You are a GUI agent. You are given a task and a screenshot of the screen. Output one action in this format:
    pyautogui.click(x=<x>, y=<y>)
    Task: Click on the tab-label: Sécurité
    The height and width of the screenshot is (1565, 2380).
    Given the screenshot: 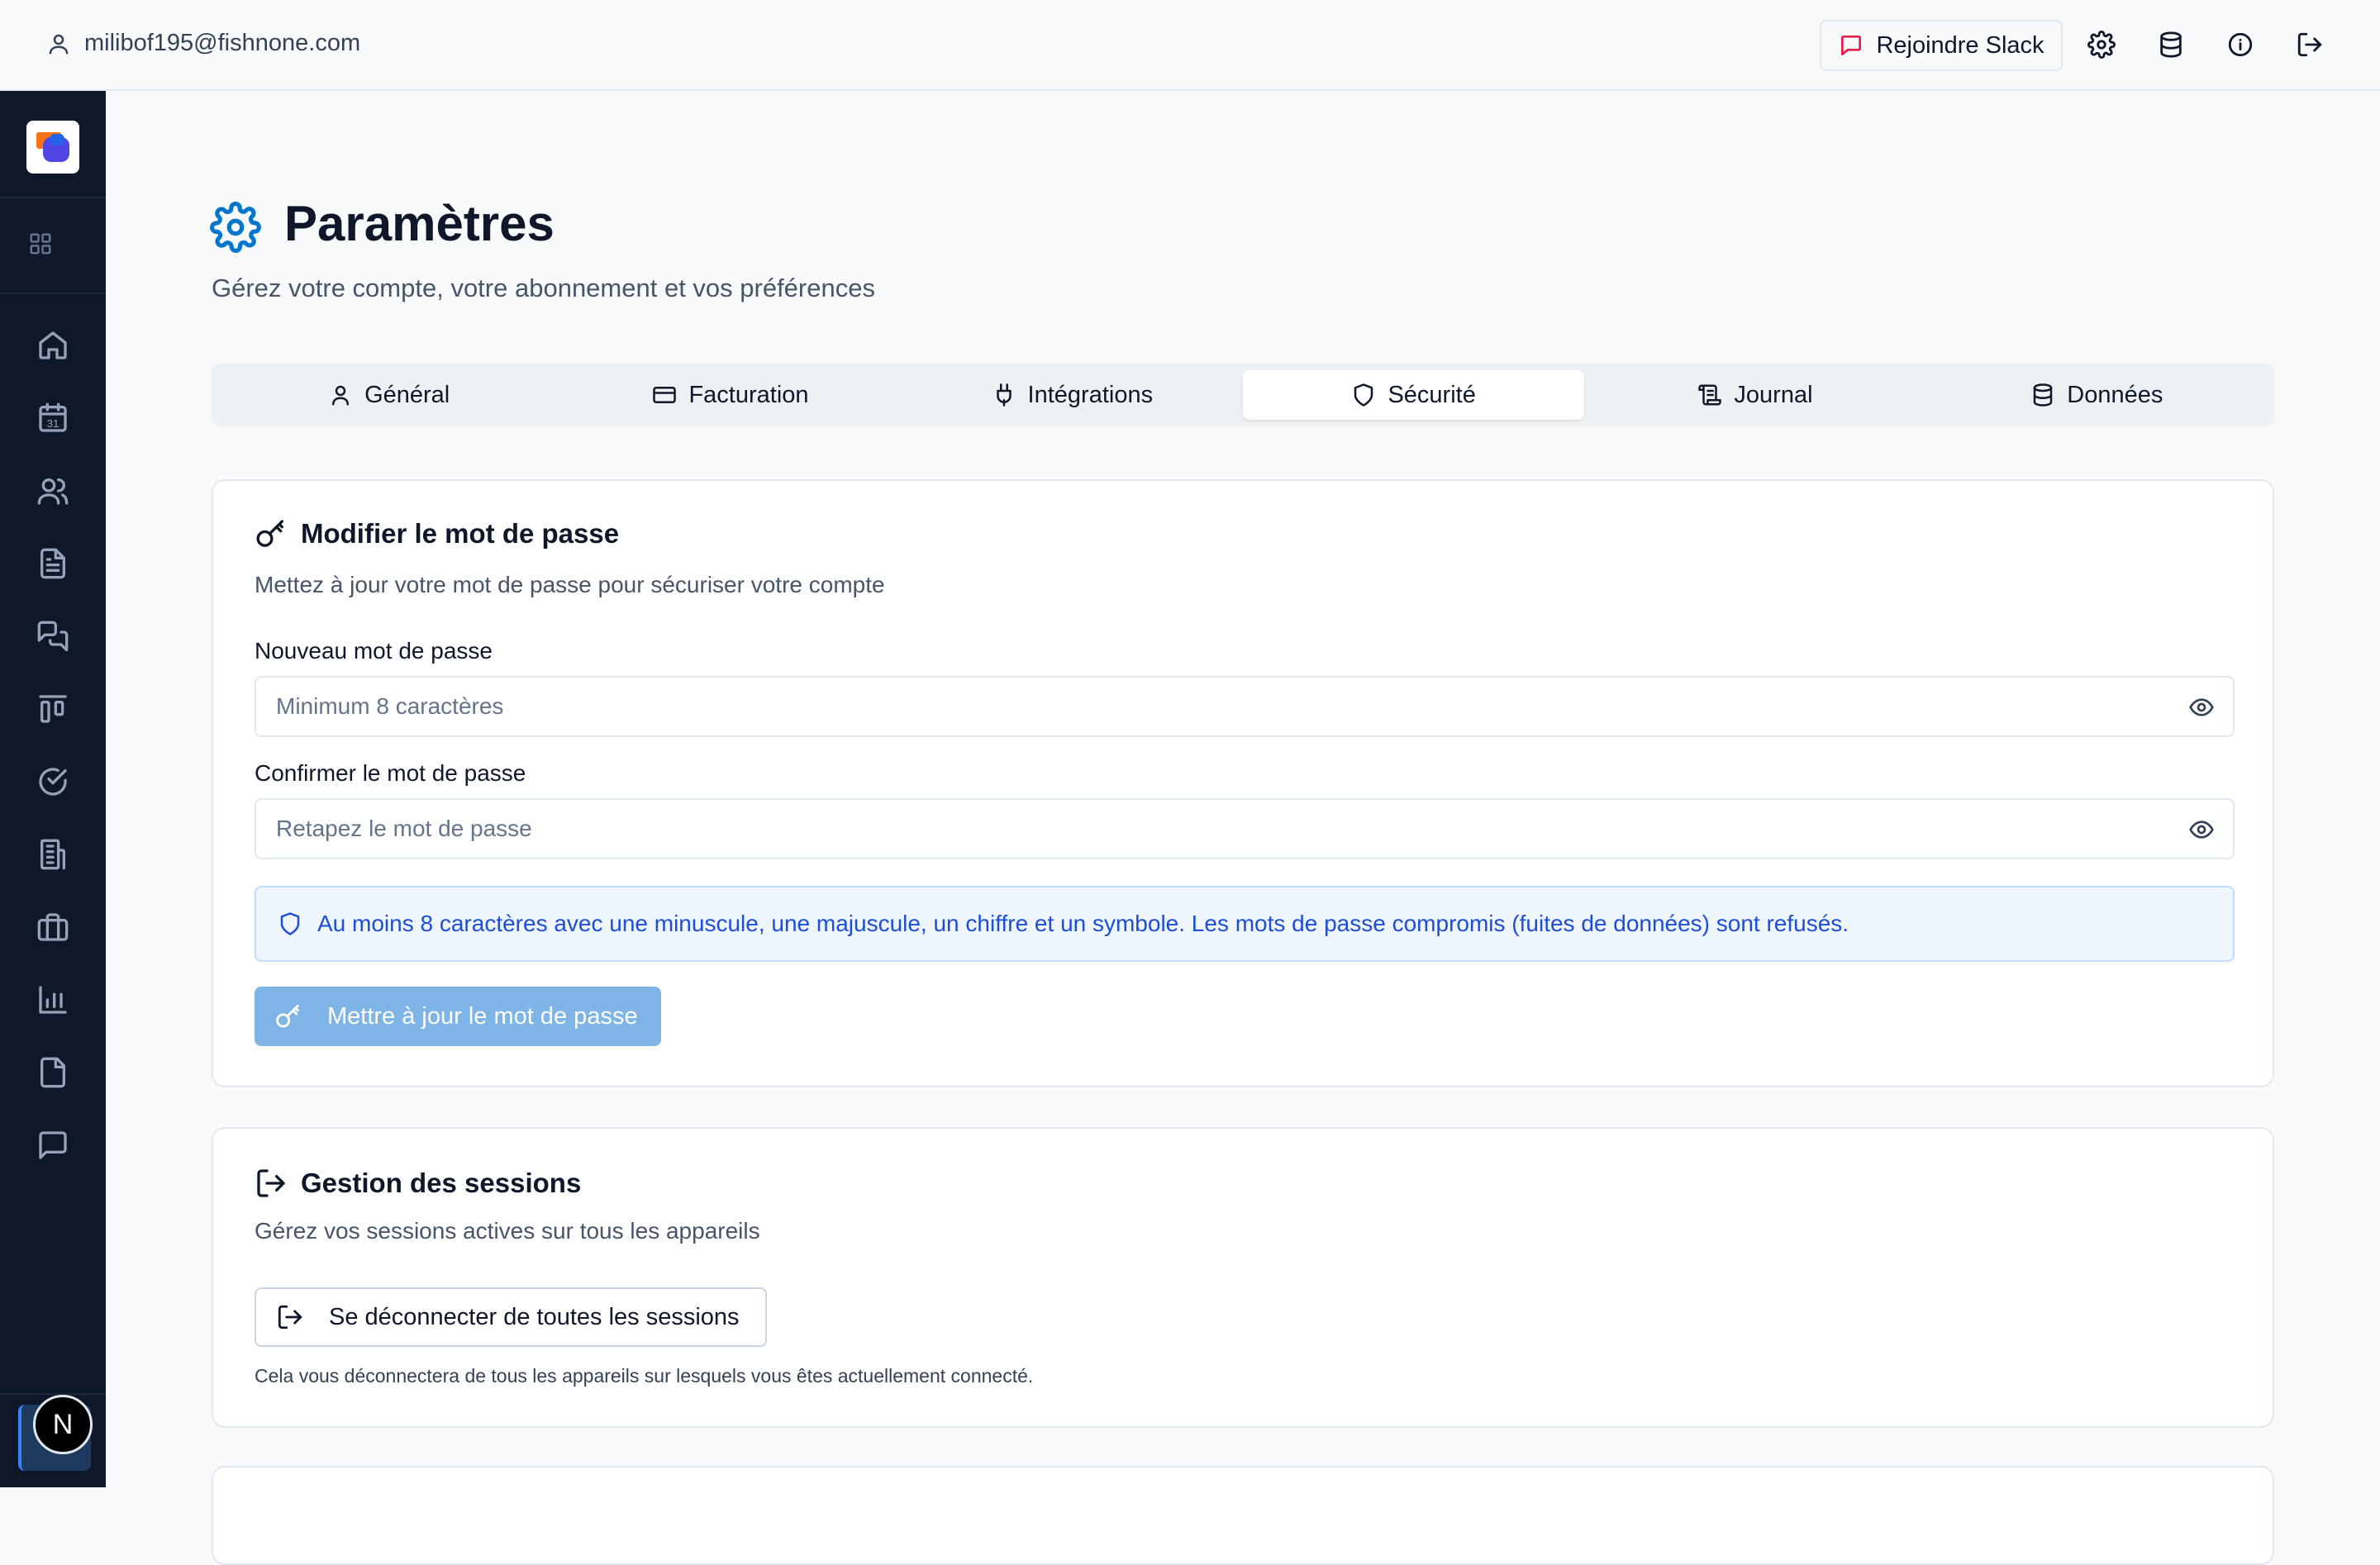 What is the action you would take?
    pyautogui.click(x=1432, y=394)
    